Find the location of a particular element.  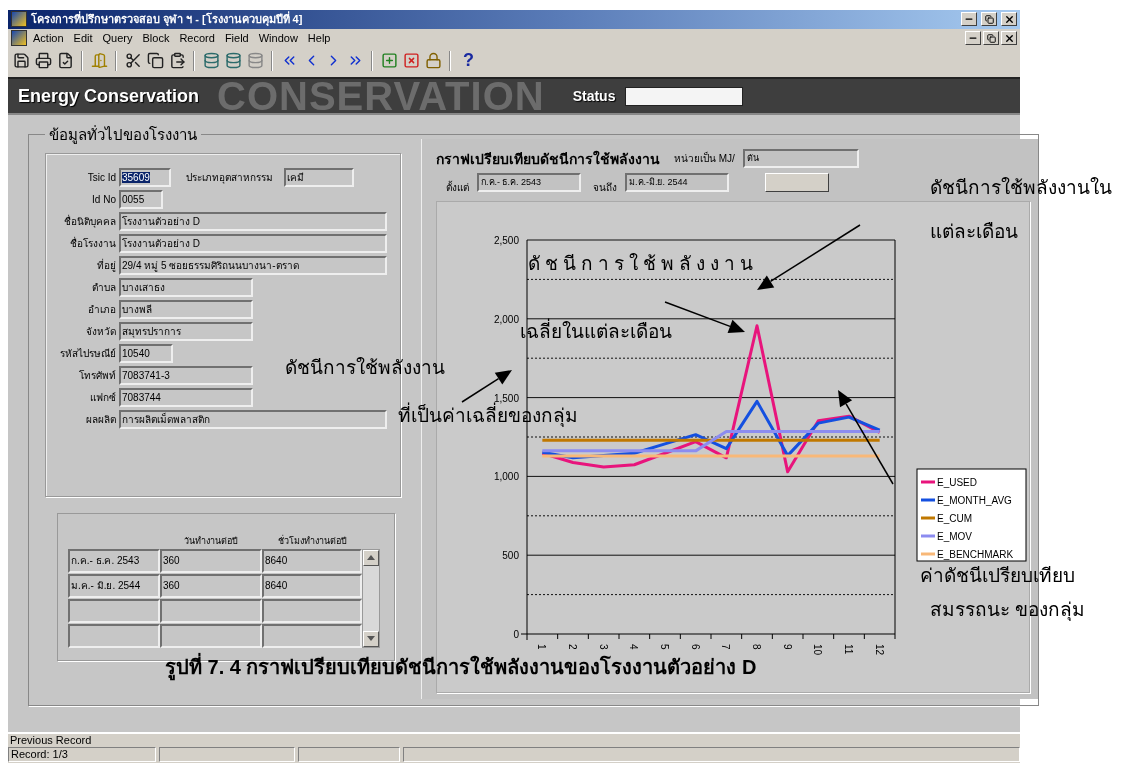

text-field: 7083741-3 is located at coordinates (186, 375).